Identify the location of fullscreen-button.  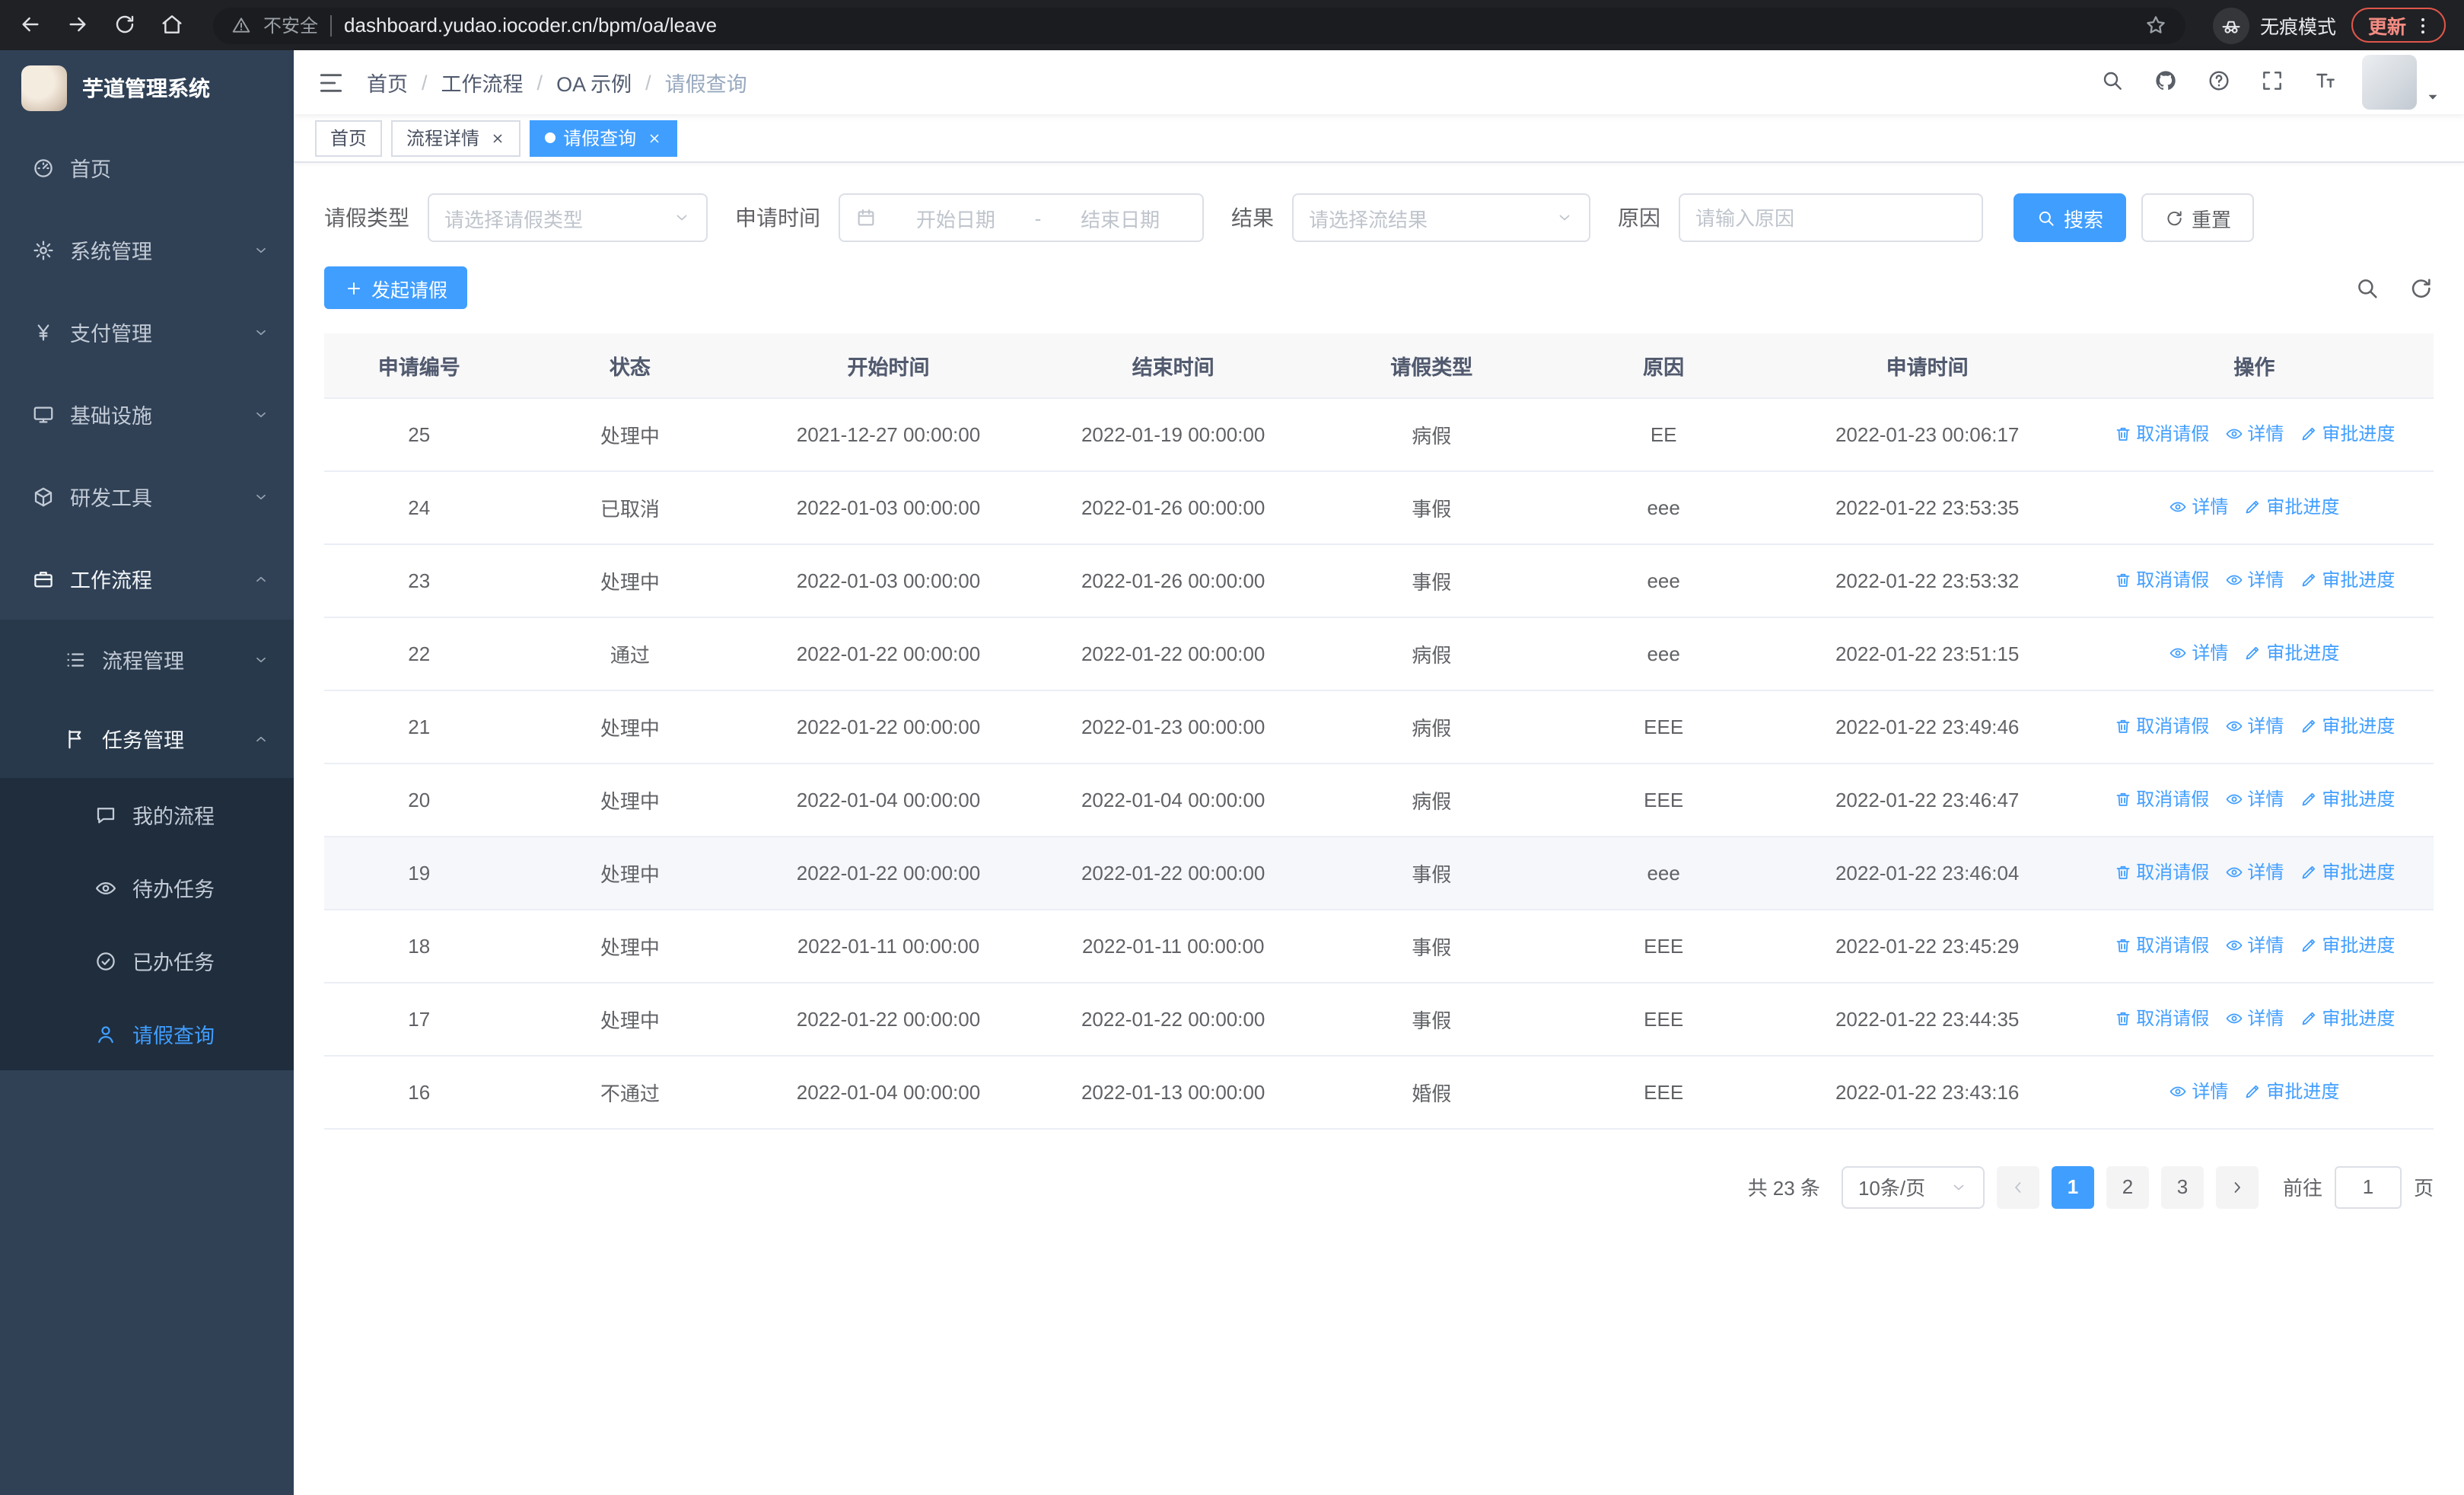
(2273, 83).